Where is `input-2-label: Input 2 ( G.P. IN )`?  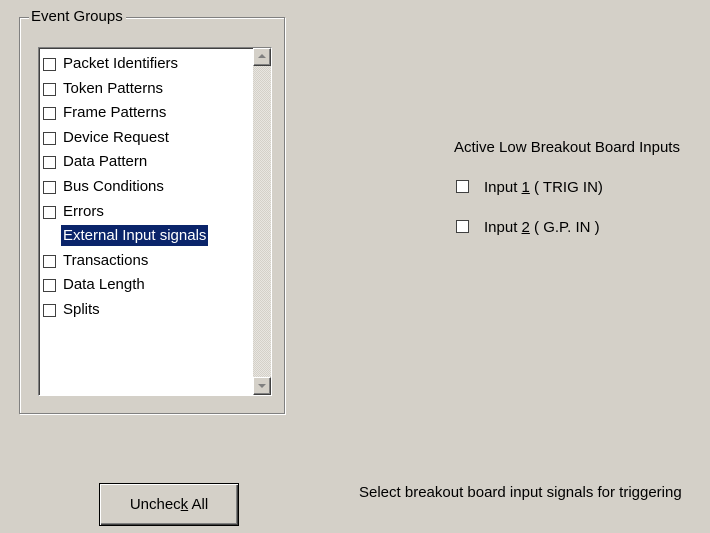
input-2-label: Input 2 ( G.P. IN ) is located at coordinates (542, 228).